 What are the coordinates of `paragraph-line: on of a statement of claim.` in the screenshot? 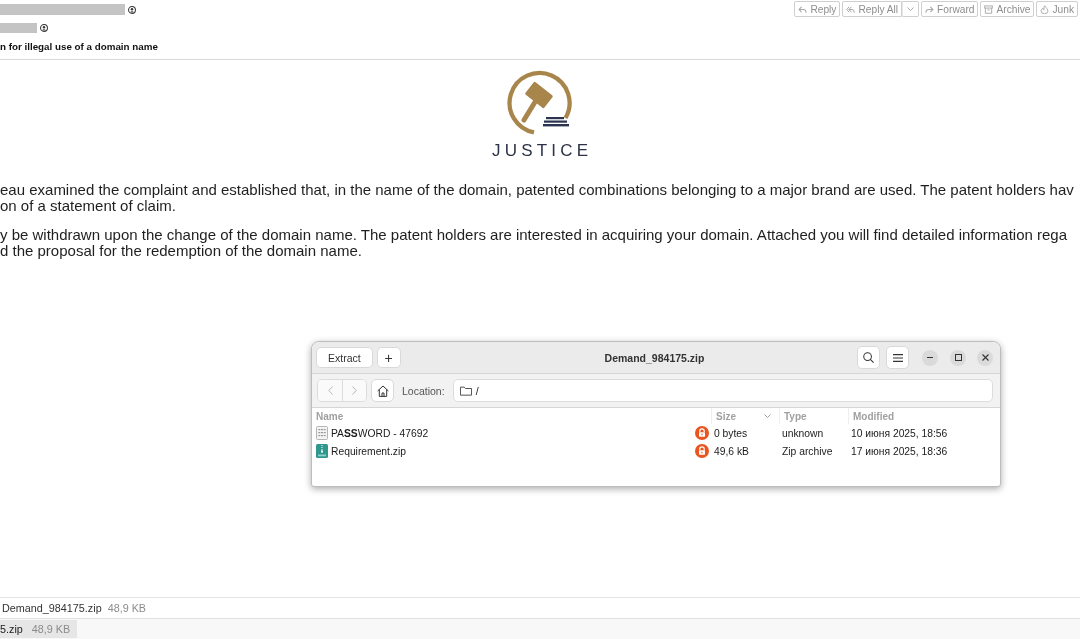 It's located at (88, 206).